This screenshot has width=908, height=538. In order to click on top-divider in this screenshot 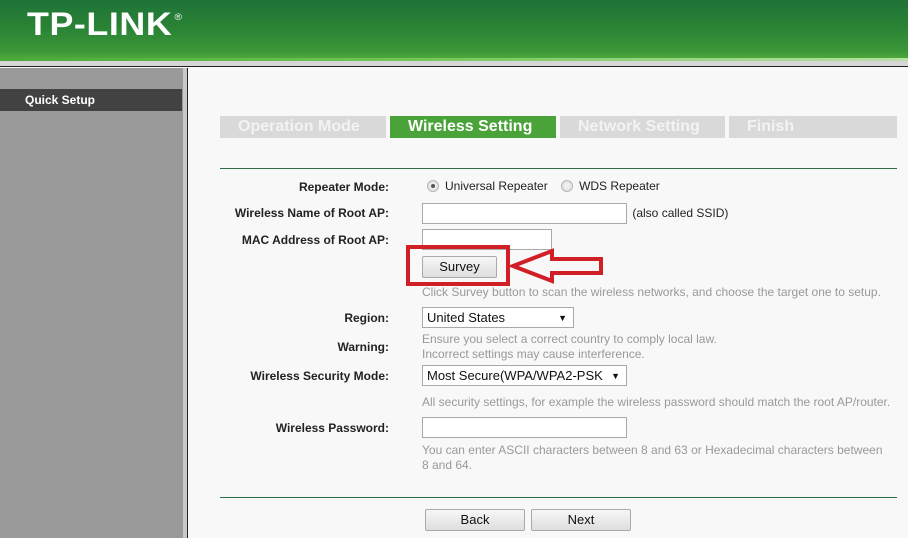, I will do `click(558, 168)`.